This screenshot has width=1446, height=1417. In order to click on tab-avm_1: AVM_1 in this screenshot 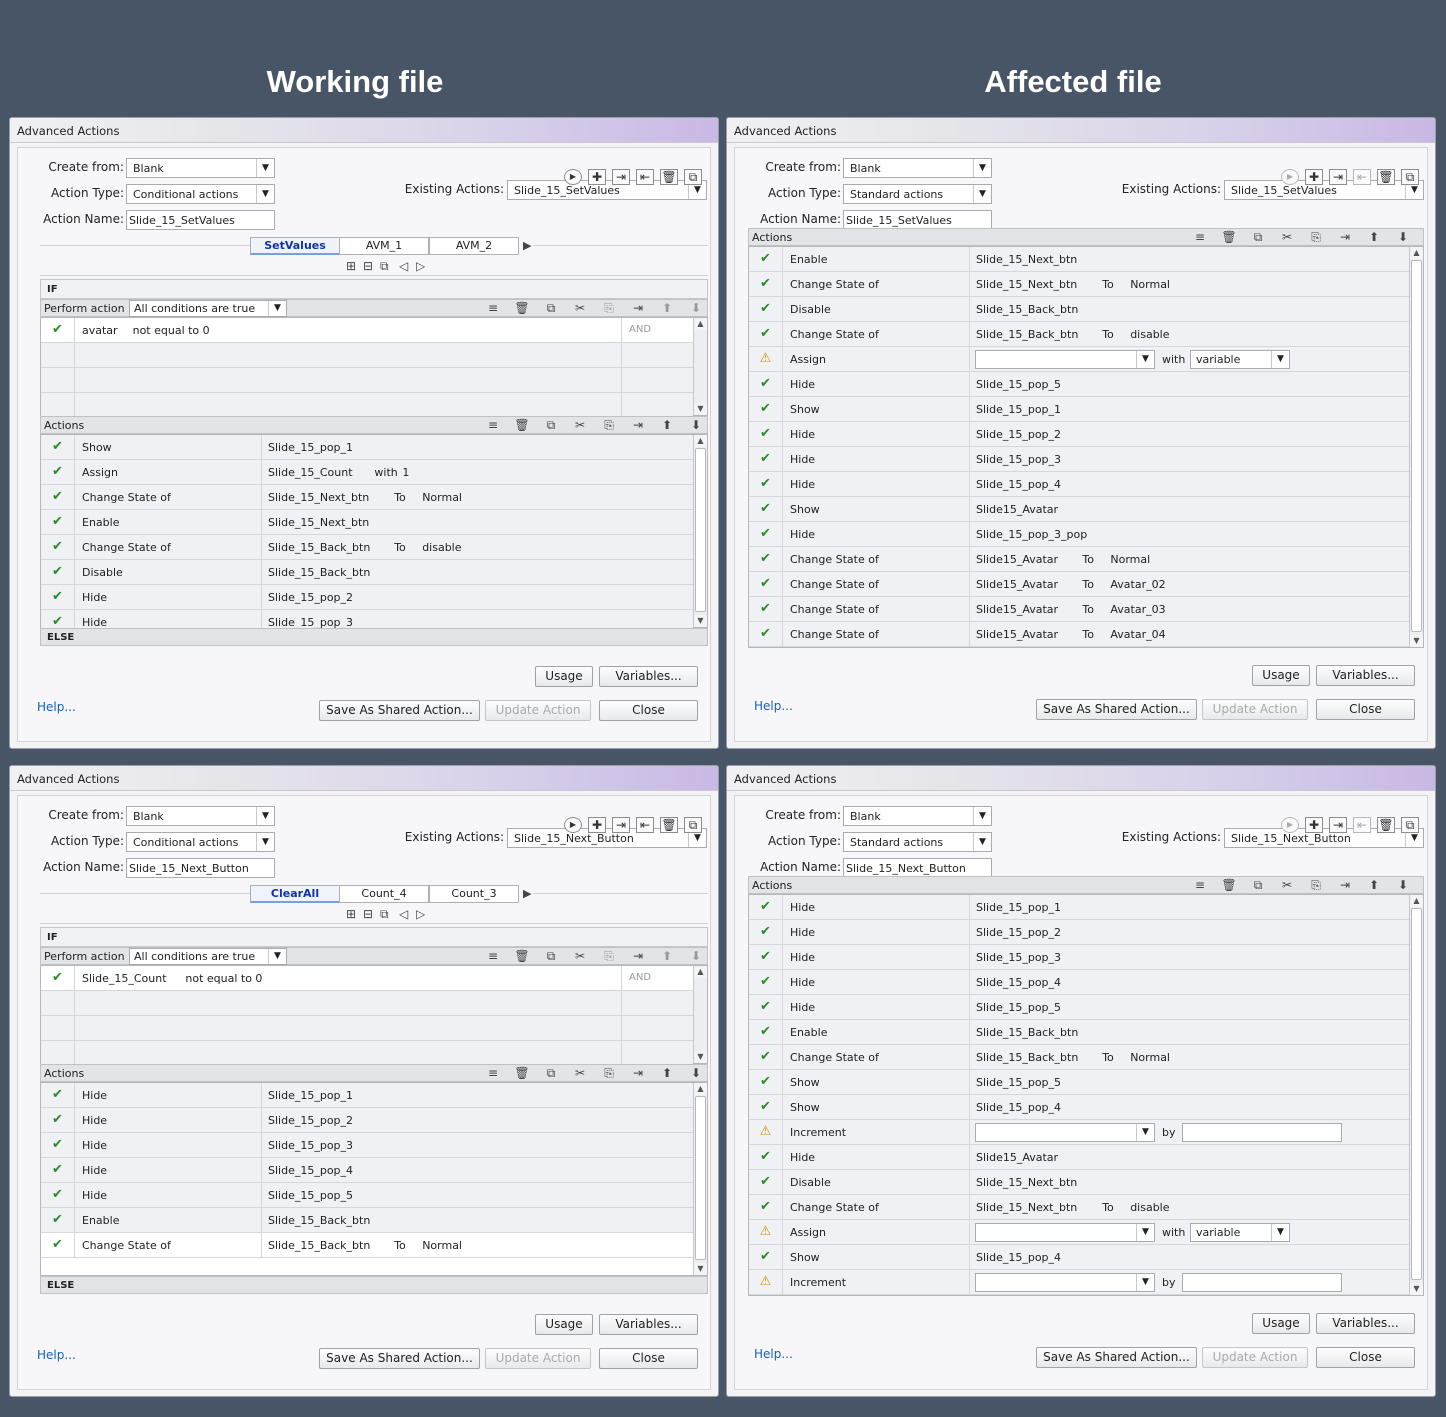, I will do `click(384, 246)`.